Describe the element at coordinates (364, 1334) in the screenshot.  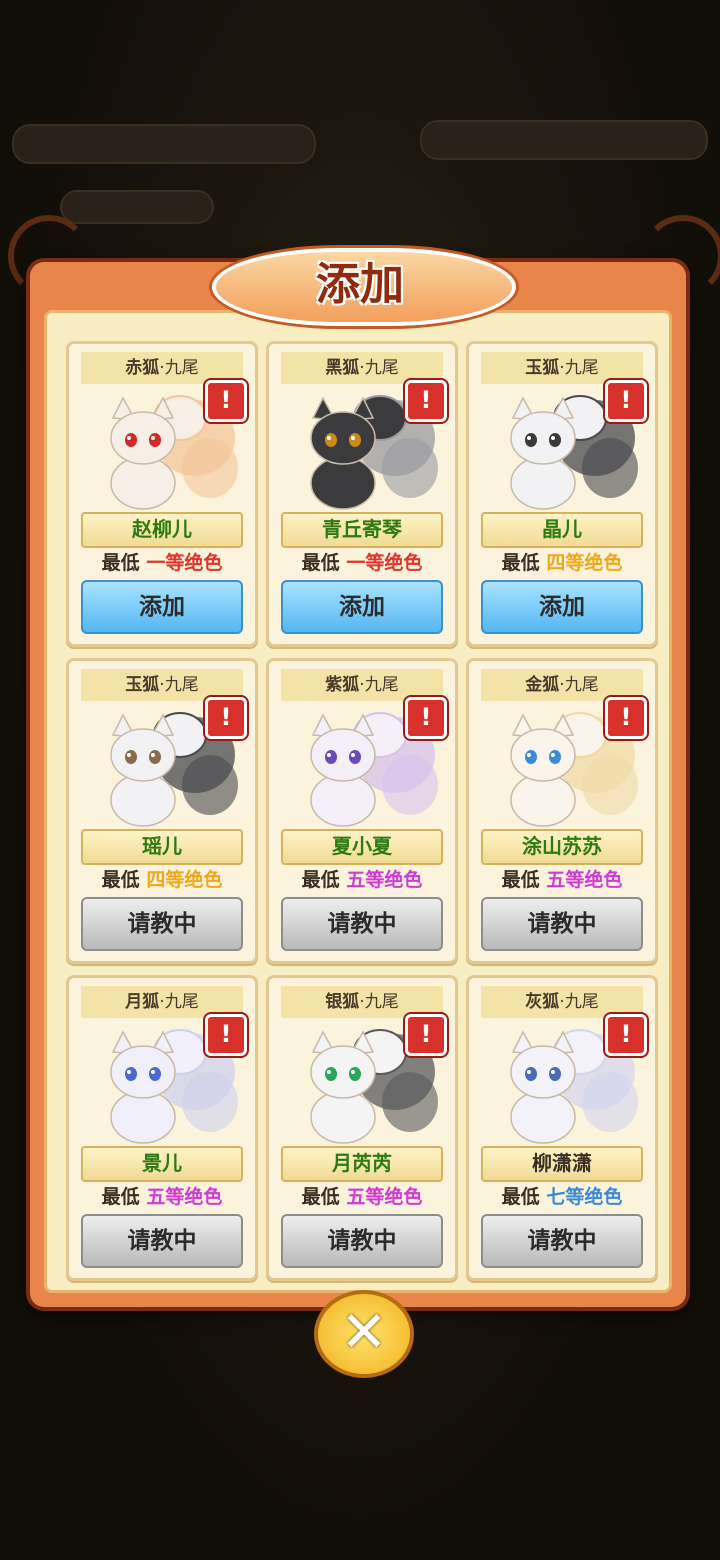
I see `close-button: ✕` at that location.